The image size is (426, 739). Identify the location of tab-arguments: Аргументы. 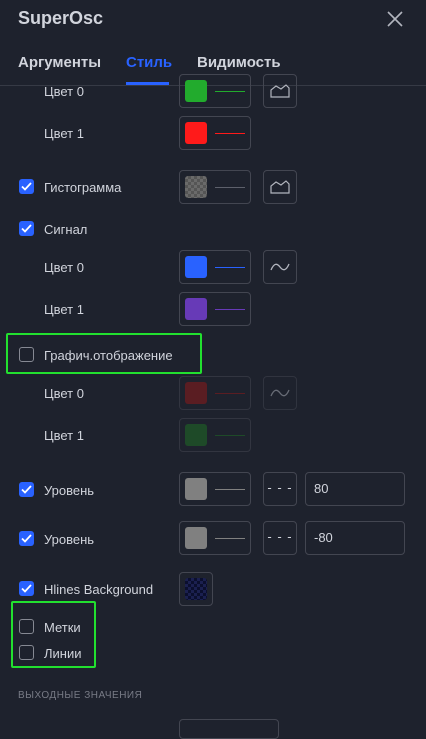
(59, 62).